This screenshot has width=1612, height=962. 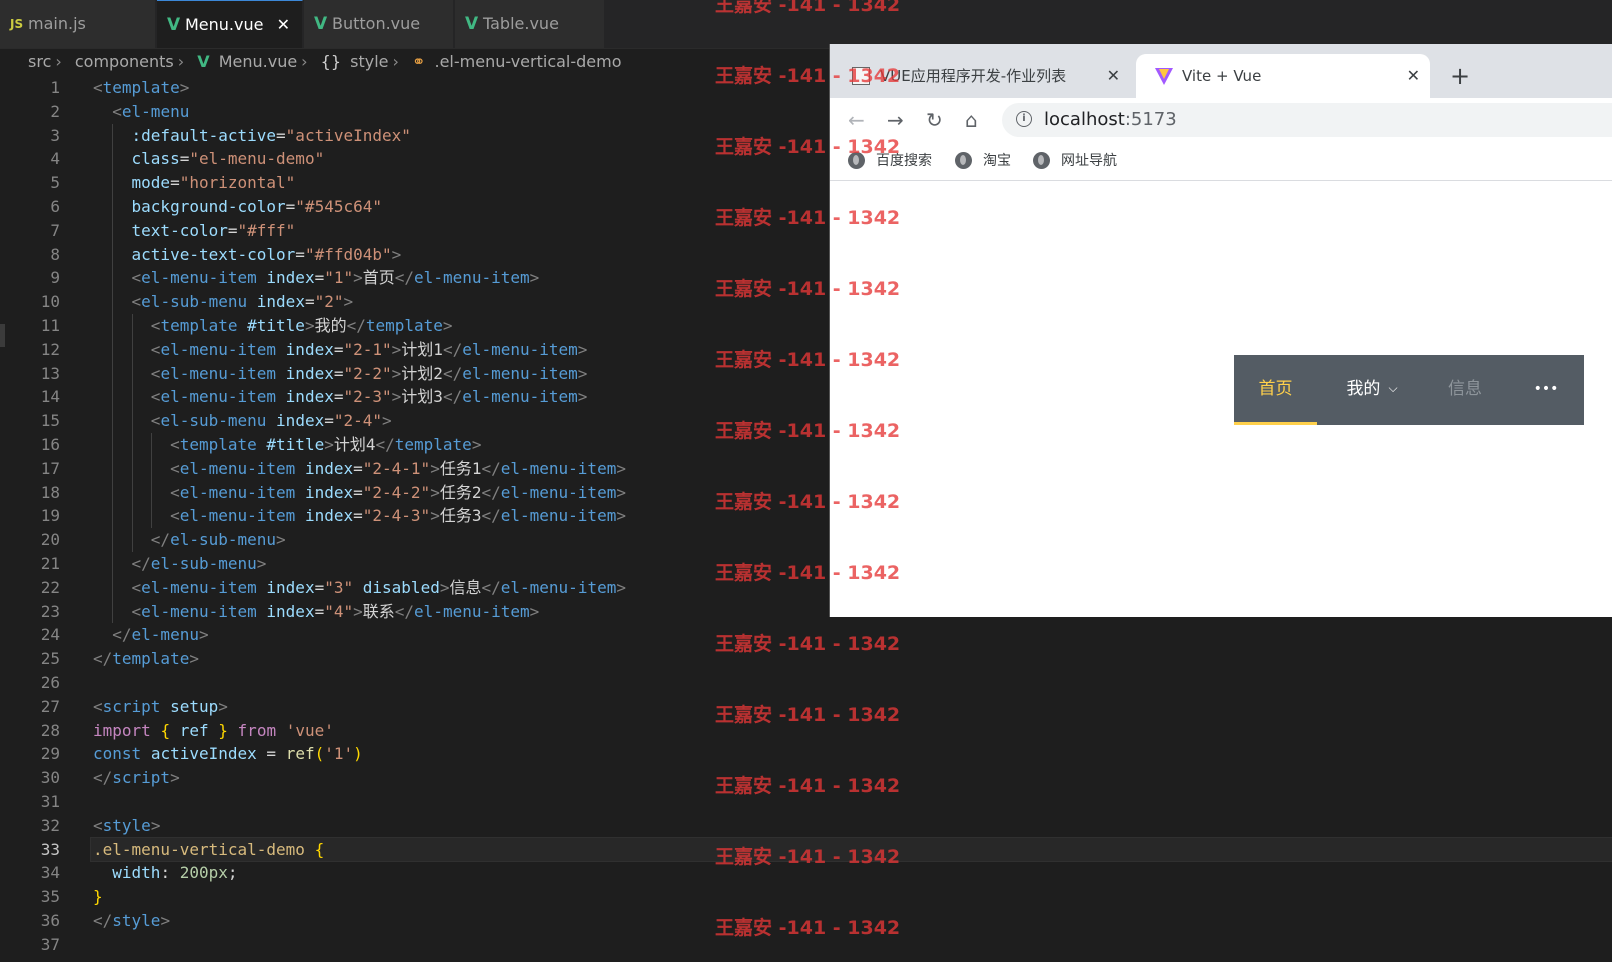 What do you see at coordinates (50, 825) in the screenshot?
I see `line-number: 32` at bounding box center [50, 825].